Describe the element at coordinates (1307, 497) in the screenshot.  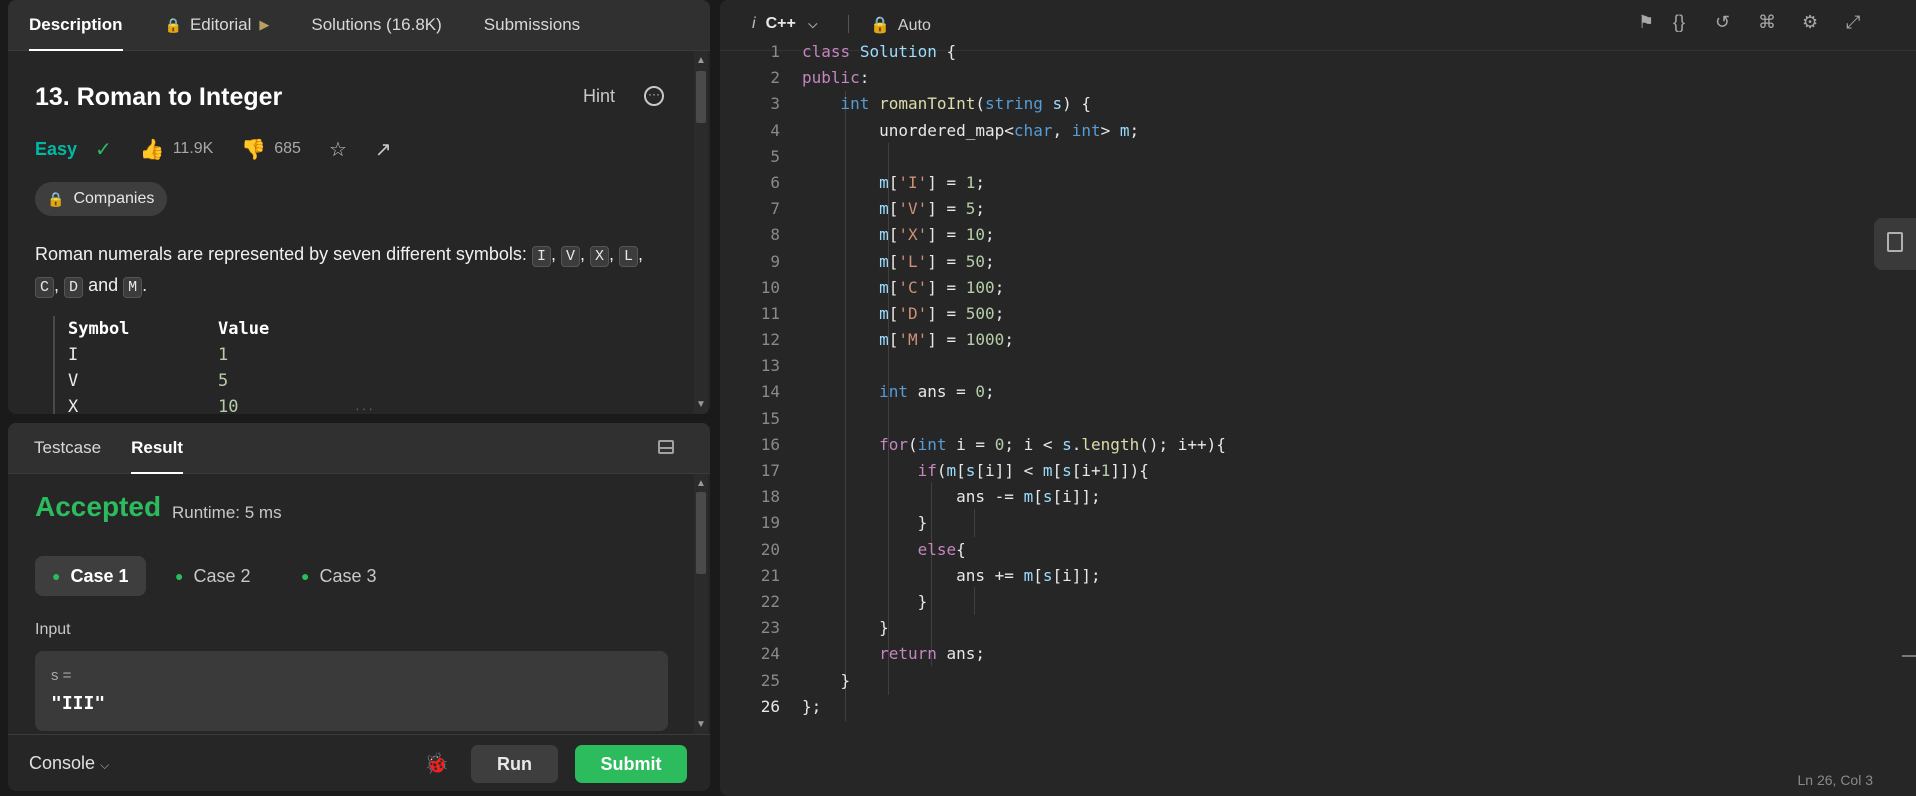
I see `code-line: 18 ans -= m[s[i]];` at that location.